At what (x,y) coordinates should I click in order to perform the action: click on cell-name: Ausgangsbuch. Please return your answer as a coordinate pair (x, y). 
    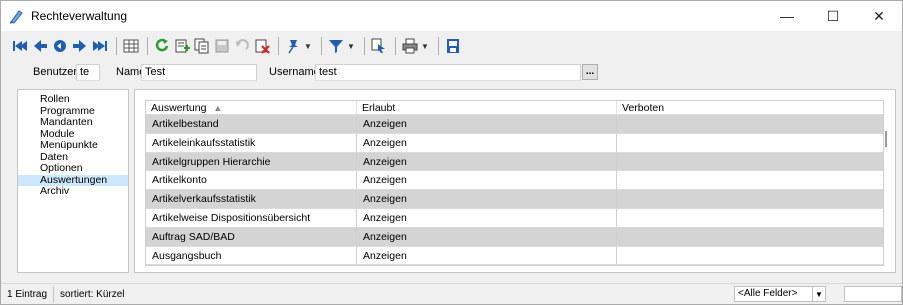
    Looking at the image, I should click on (251, 255).